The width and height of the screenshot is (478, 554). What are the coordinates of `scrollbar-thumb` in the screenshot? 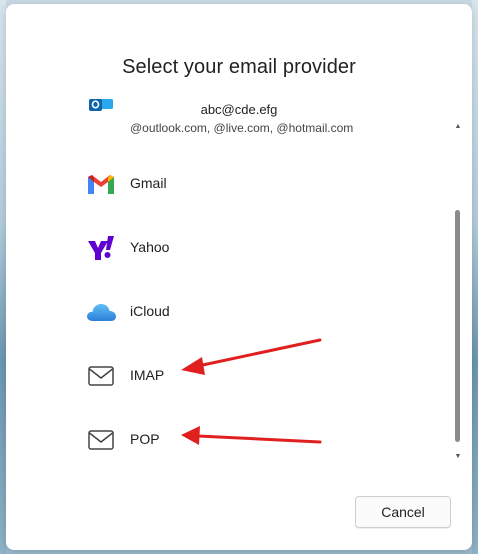 It's located at (457, 326).